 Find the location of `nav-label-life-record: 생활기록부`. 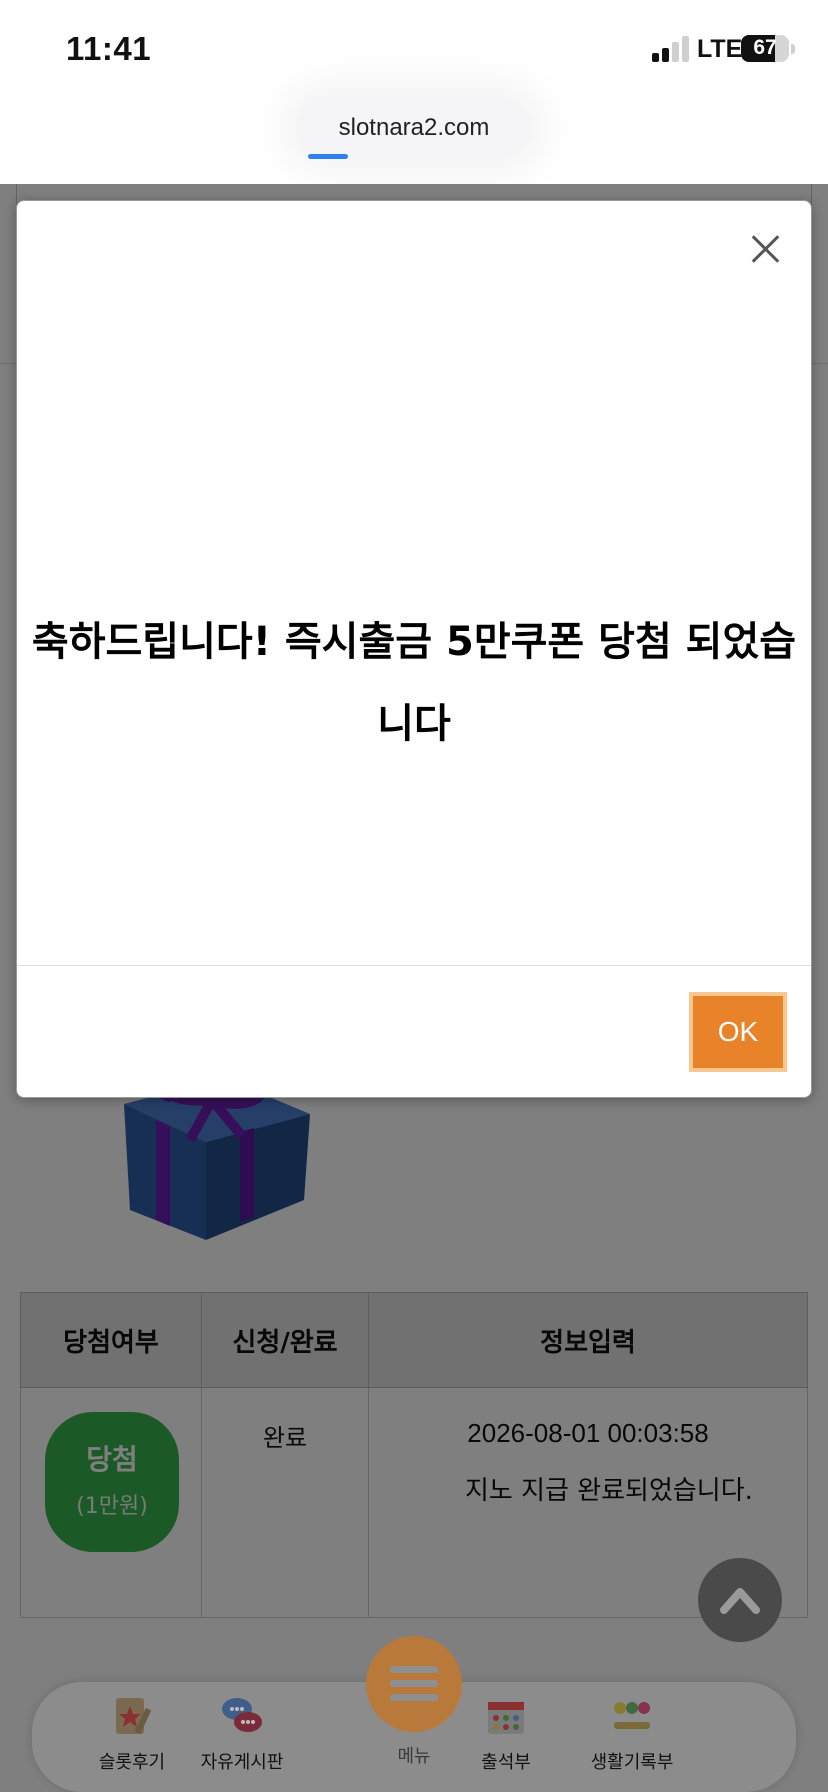

nav-label-life-record: 생활기록부 is located at coordinates (632, 1762).